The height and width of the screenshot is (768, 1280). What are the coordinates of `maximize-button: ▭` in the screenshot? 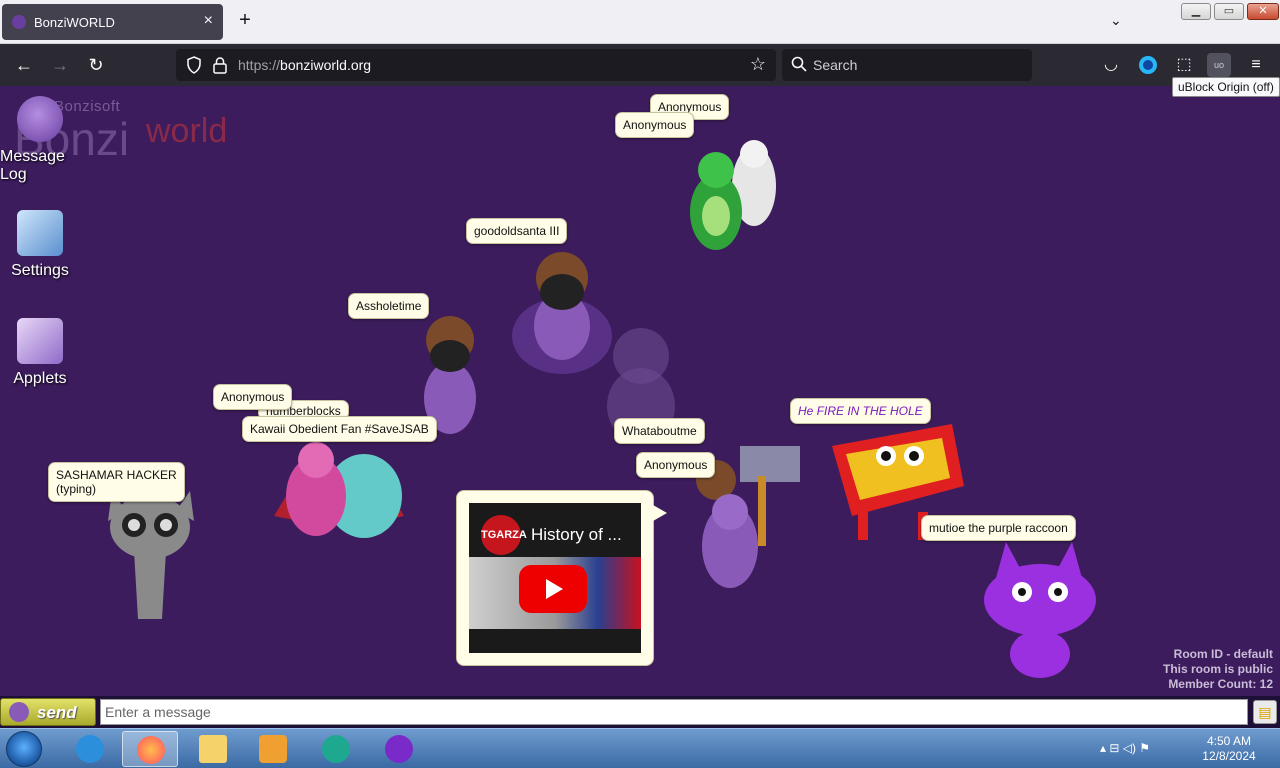 It's located at (1229, 11).